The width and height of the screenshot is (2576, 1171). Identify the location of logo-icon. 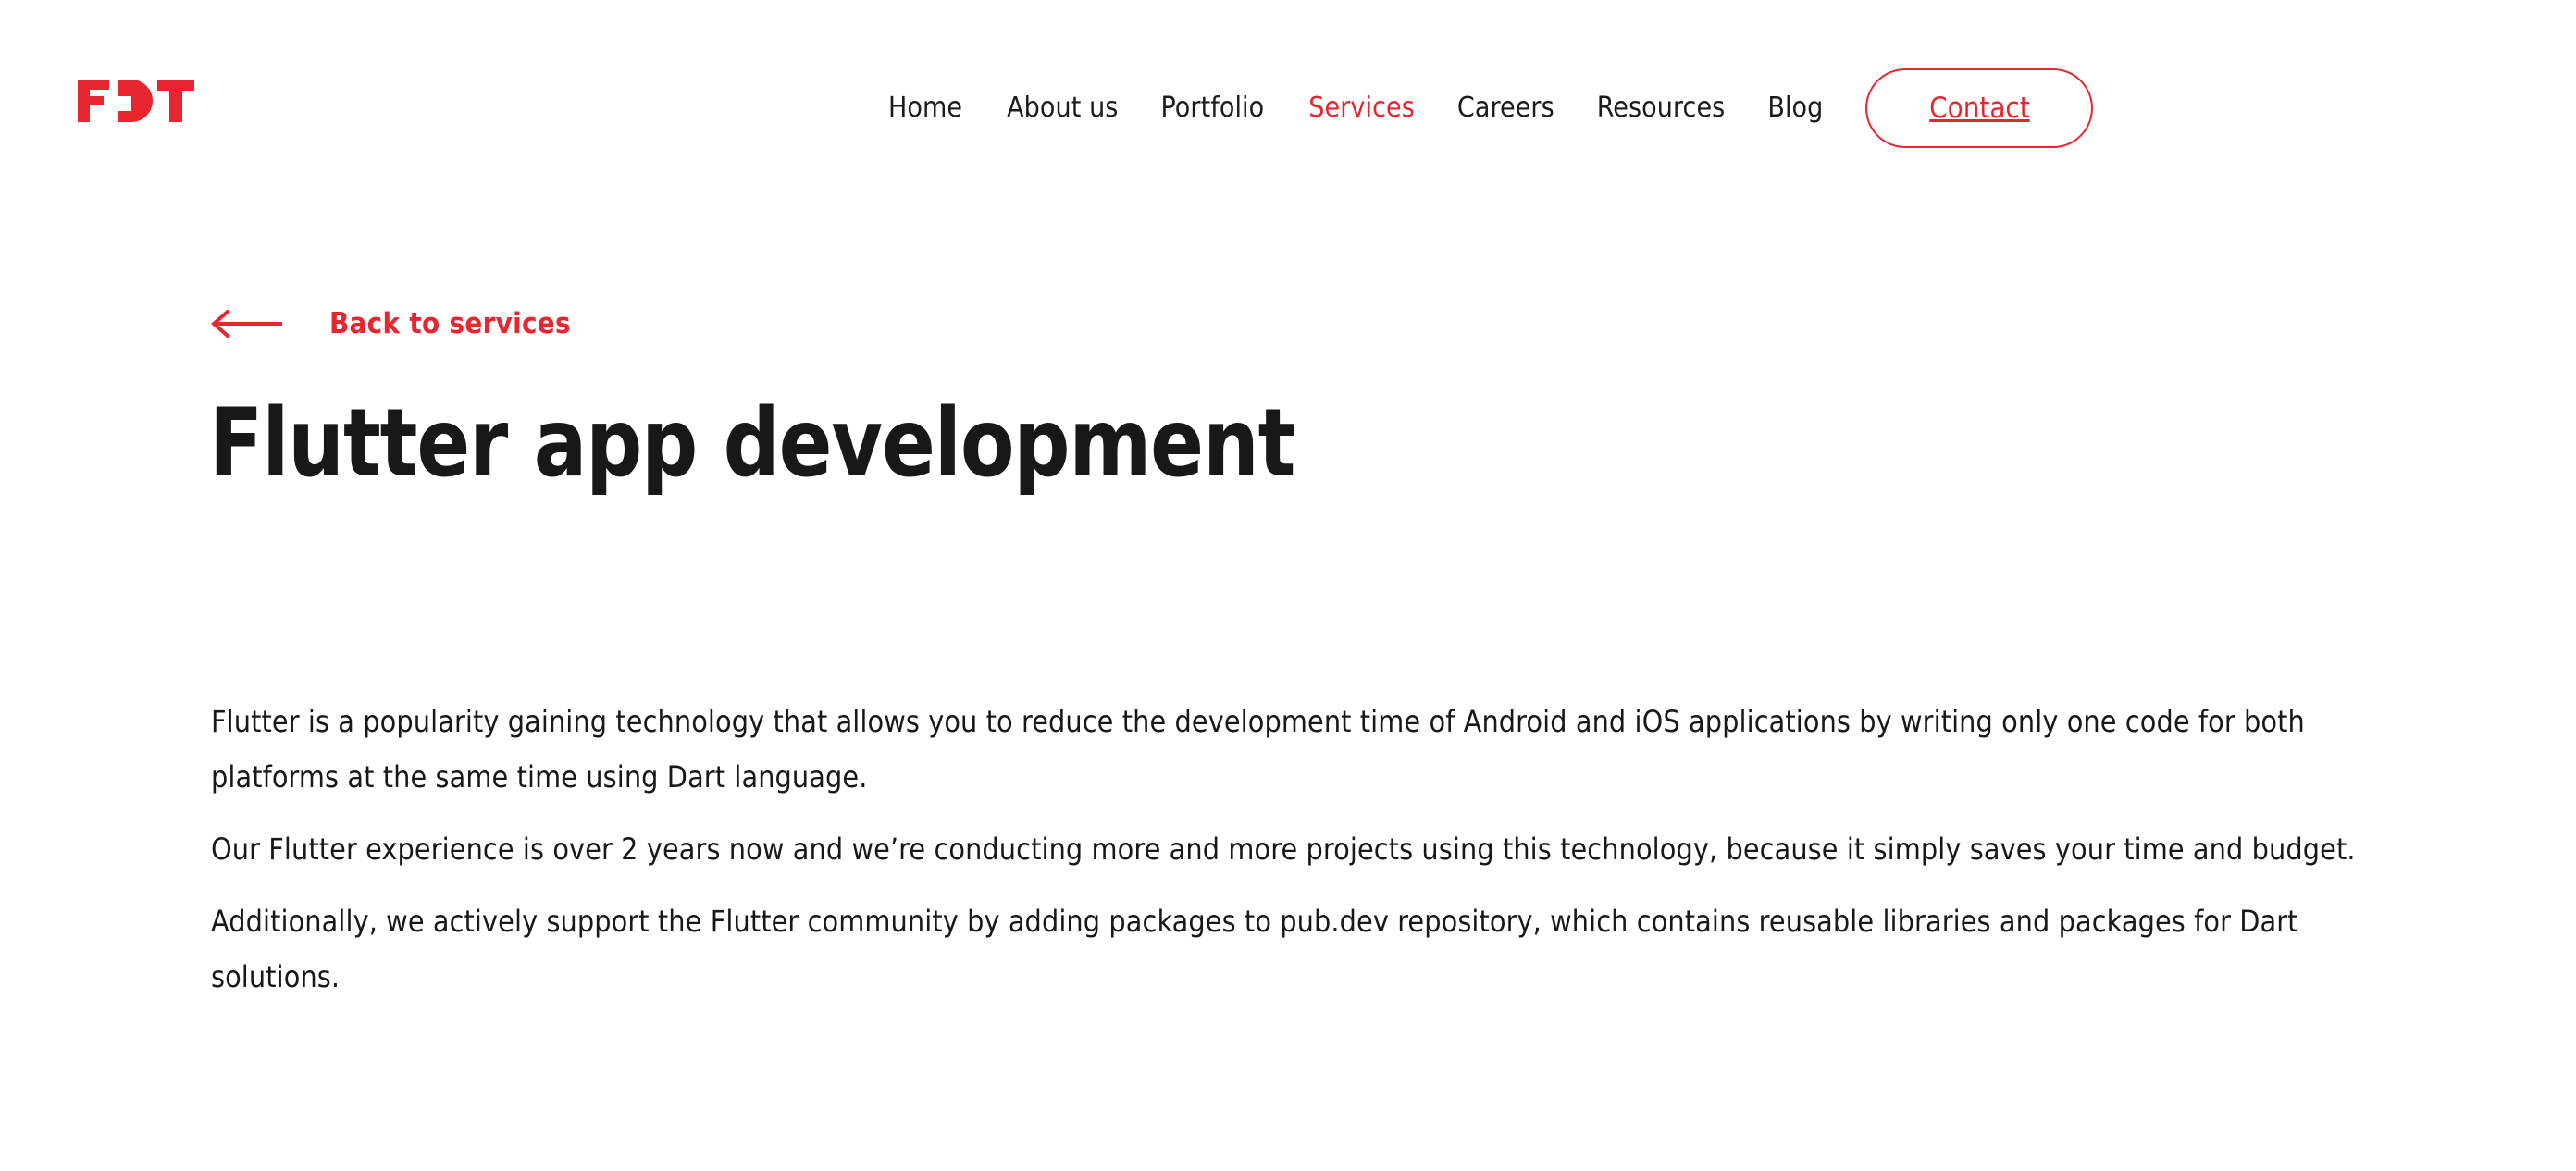
(136, 101).